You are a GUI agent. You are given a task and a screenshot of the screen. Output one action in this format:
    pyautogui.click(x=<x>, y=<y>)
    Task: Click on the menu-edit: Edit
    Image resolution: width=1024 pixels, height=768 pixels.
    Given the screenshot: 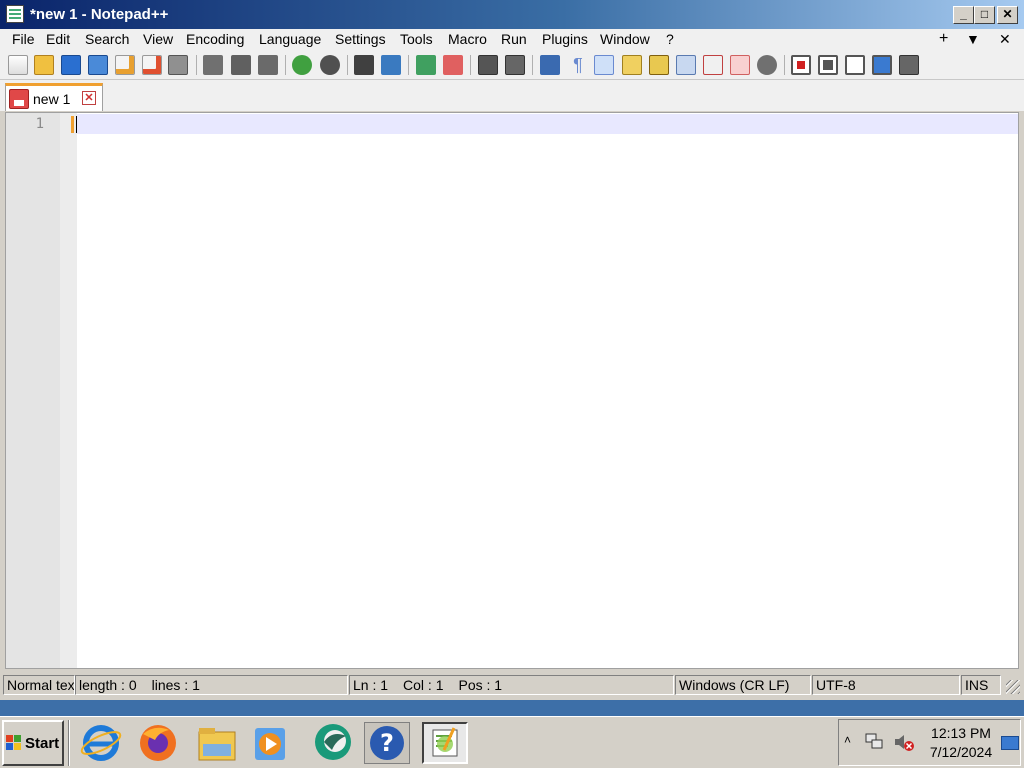 What is the action you would take?
    pyautogui.click(x=58, y=40)
    